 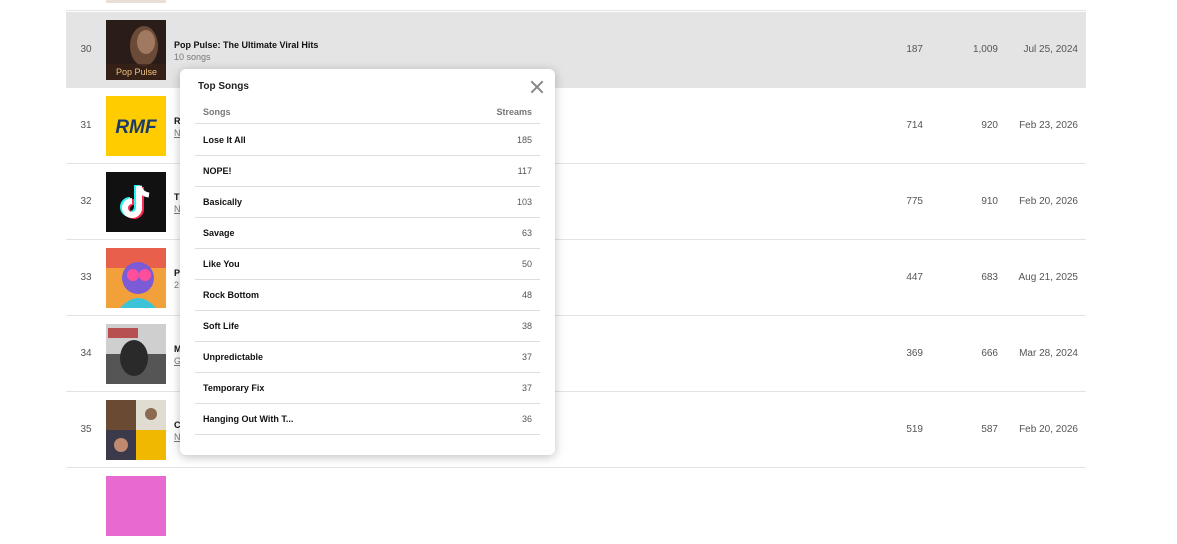 What do you see at coordinates (989, 277) in the screenshot?
I see `streams-count: 683` at bounding box center [989, 277].